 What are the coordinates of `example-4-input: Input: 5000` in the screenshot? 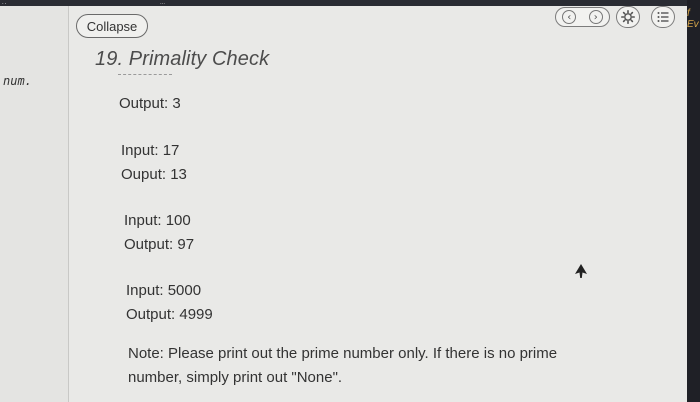 It's located at (164, 290).